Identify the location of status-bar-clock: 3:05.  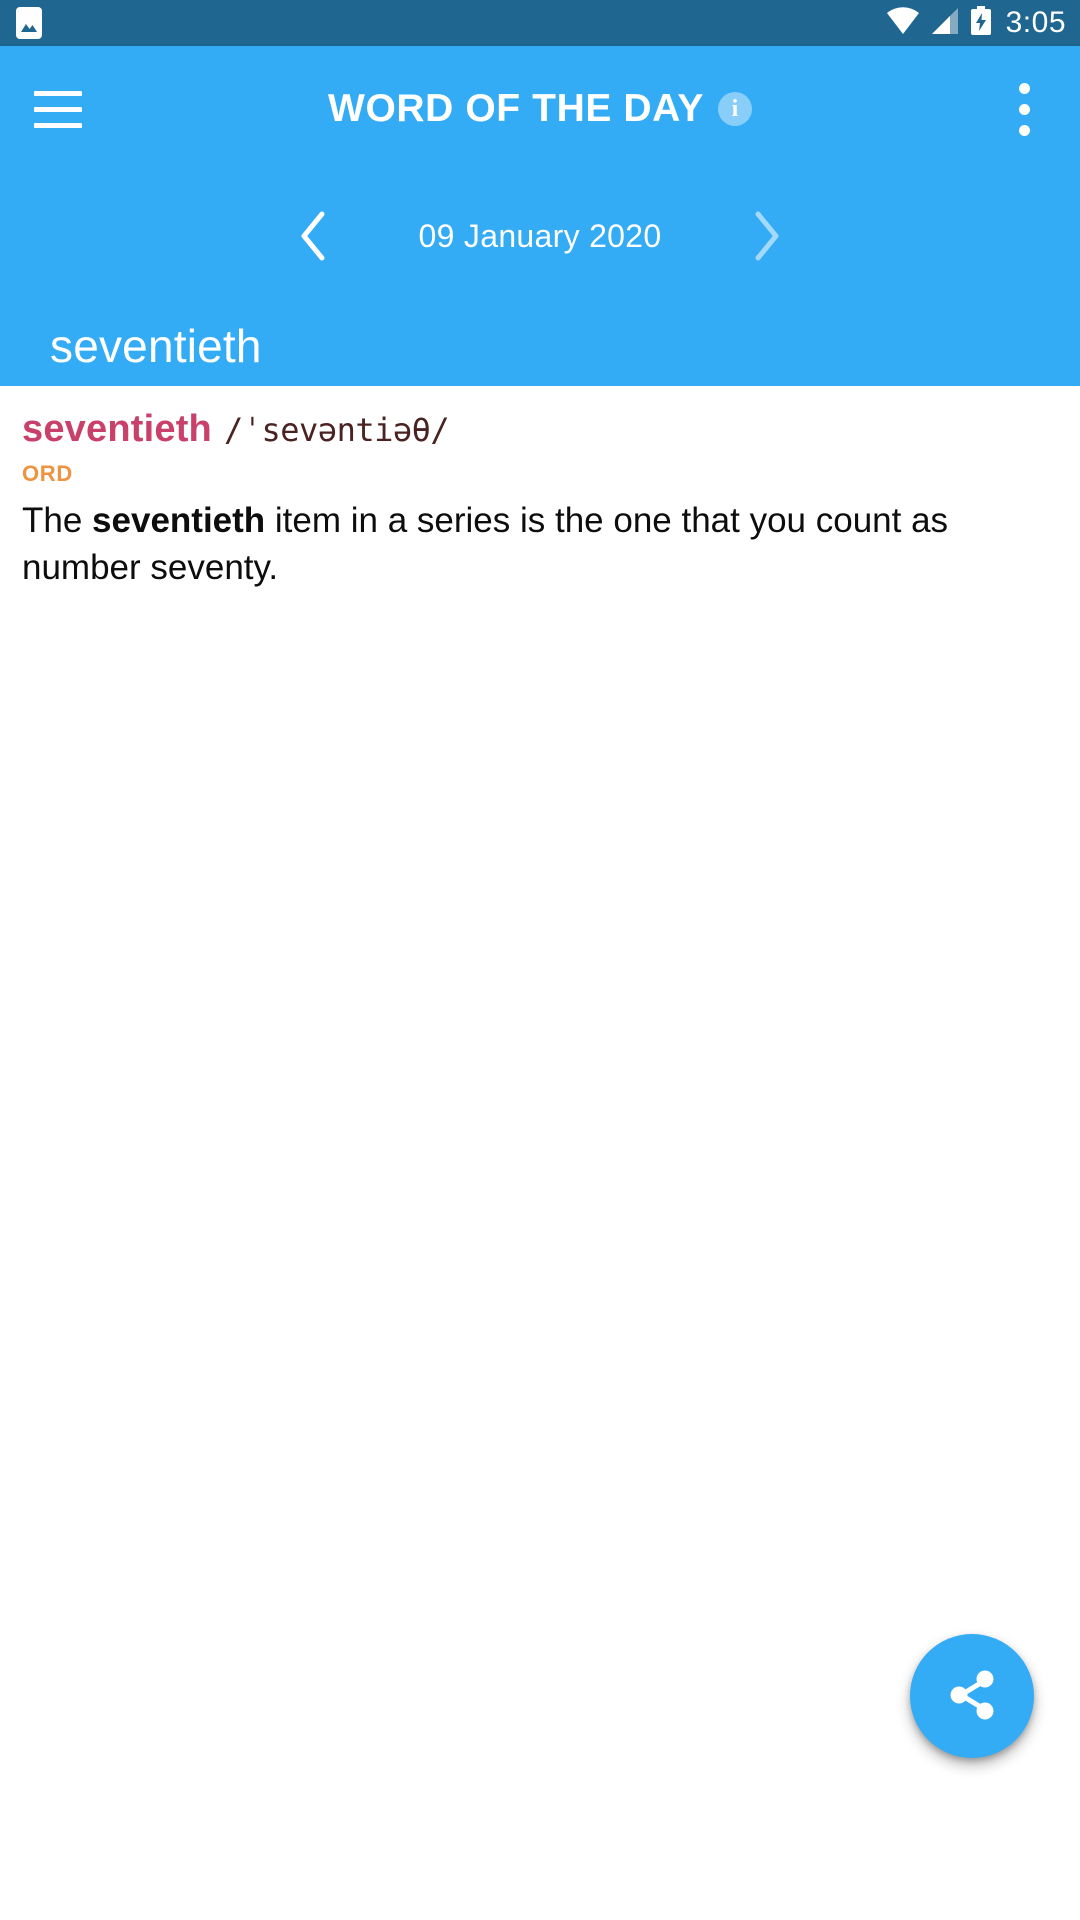
(1035, 22).